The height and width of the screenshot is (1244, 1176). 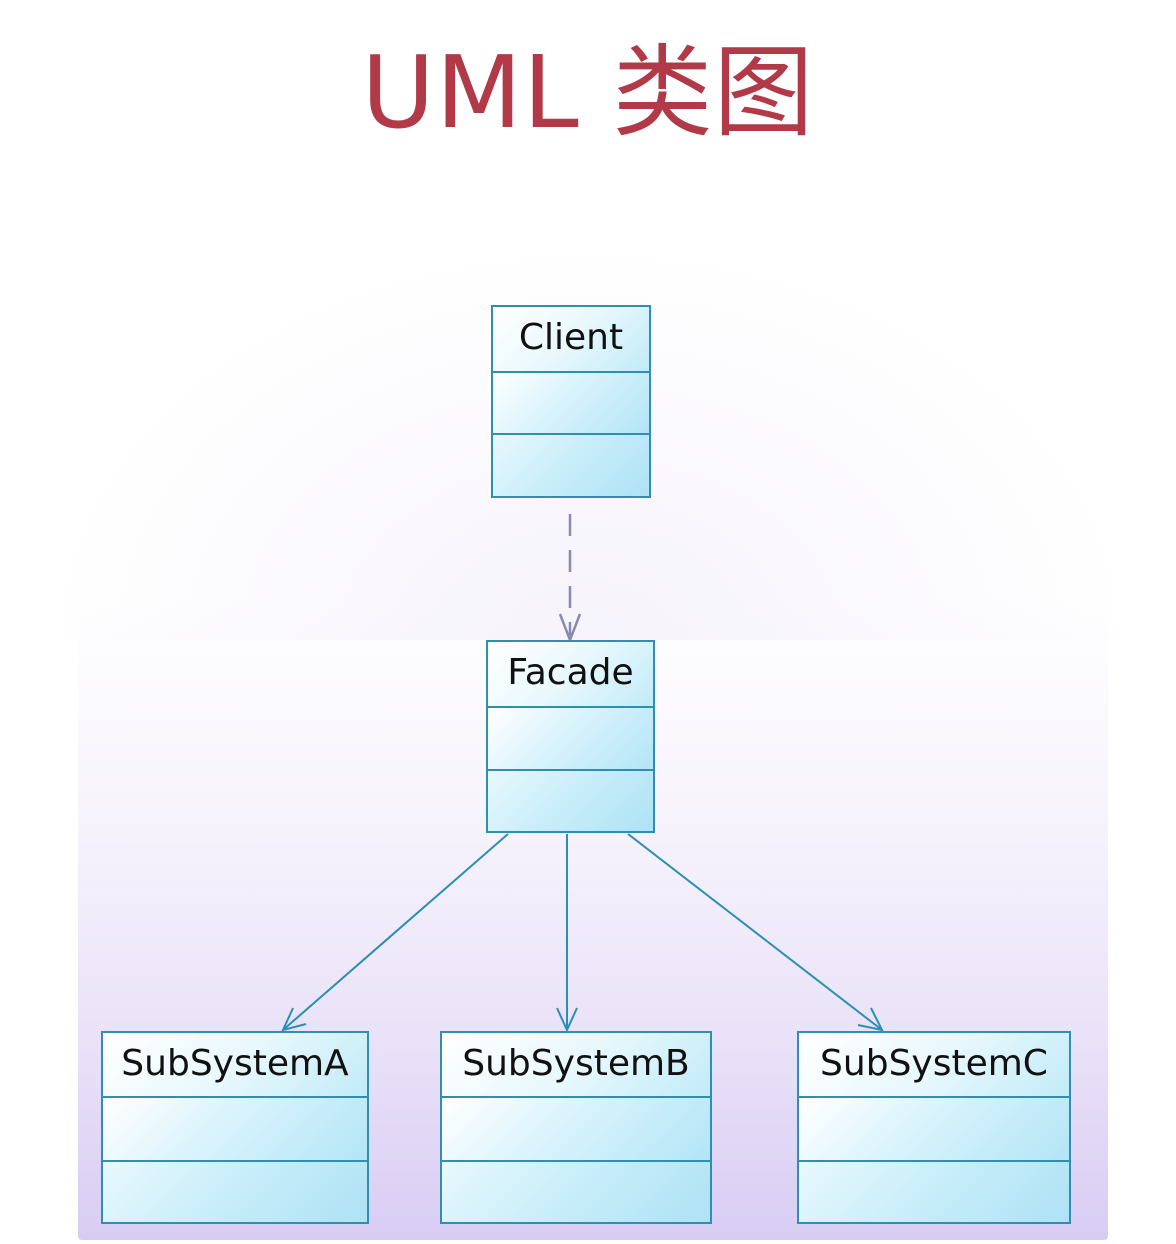 I want to click on association-line-facade-subsystem-c, so click(x=755, y=932).